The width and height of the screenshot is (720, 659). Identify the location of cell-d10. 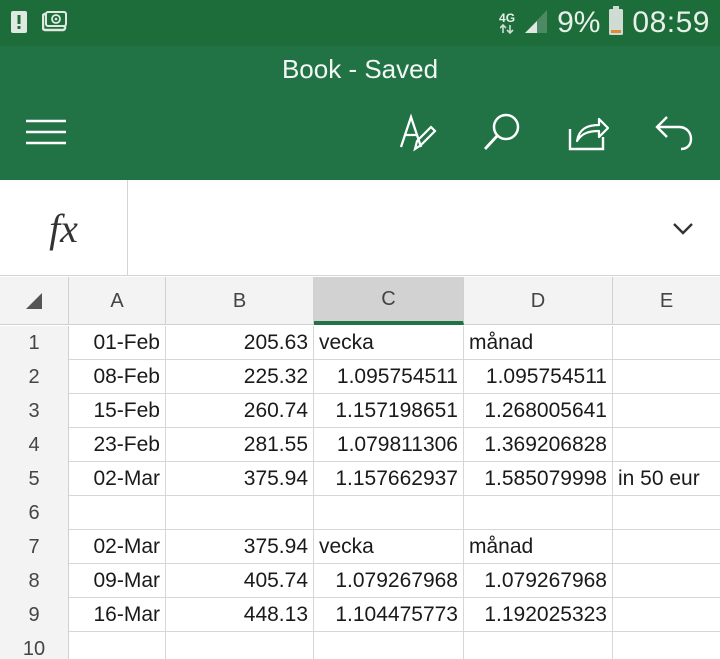
(538, 645).